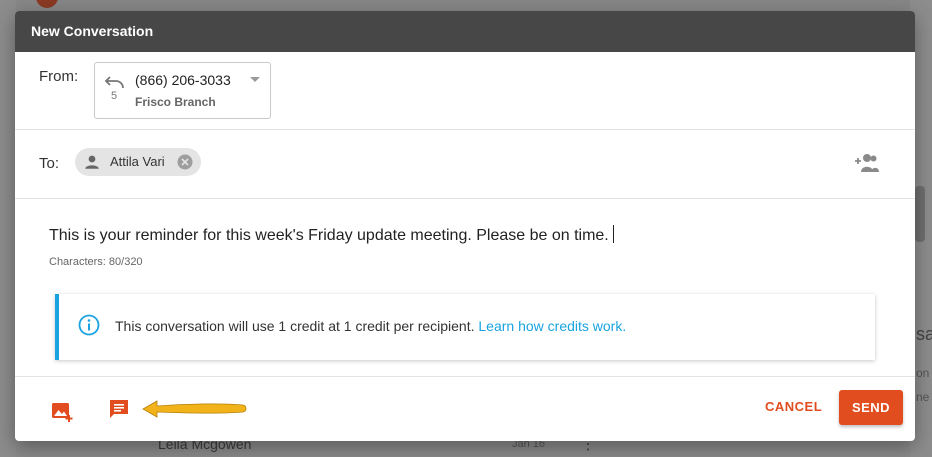 The width and height of the screenshot is (932, 457). Describe the element at coordinates (114, 88) in the screenshot. I see `forward-call-icon: 5` at that location.